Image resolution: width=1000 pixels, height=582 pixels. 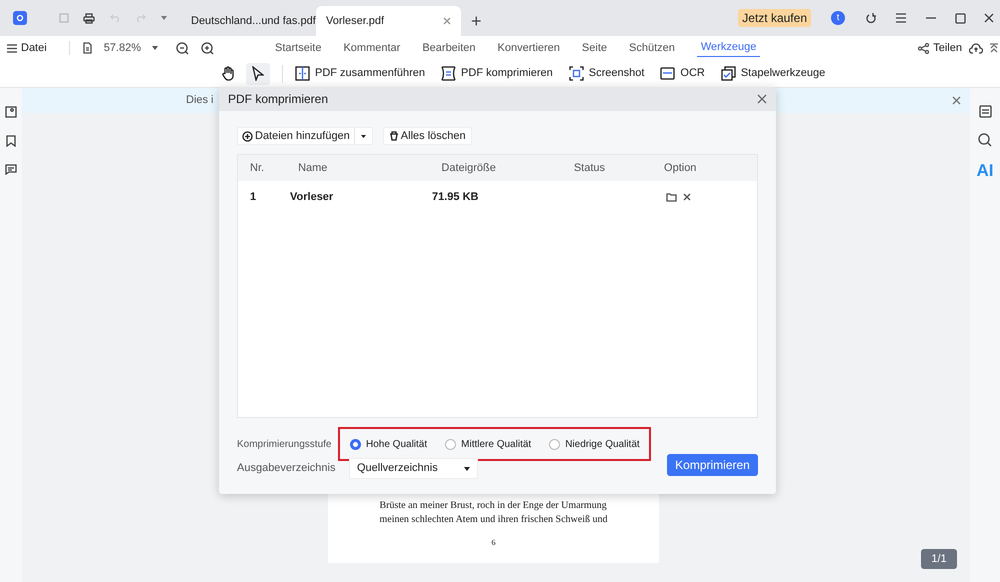 What do you see at coordinates (207, 48) in the screenshot?
I see `zoom-in-icon` at bounding box center [207, 48].